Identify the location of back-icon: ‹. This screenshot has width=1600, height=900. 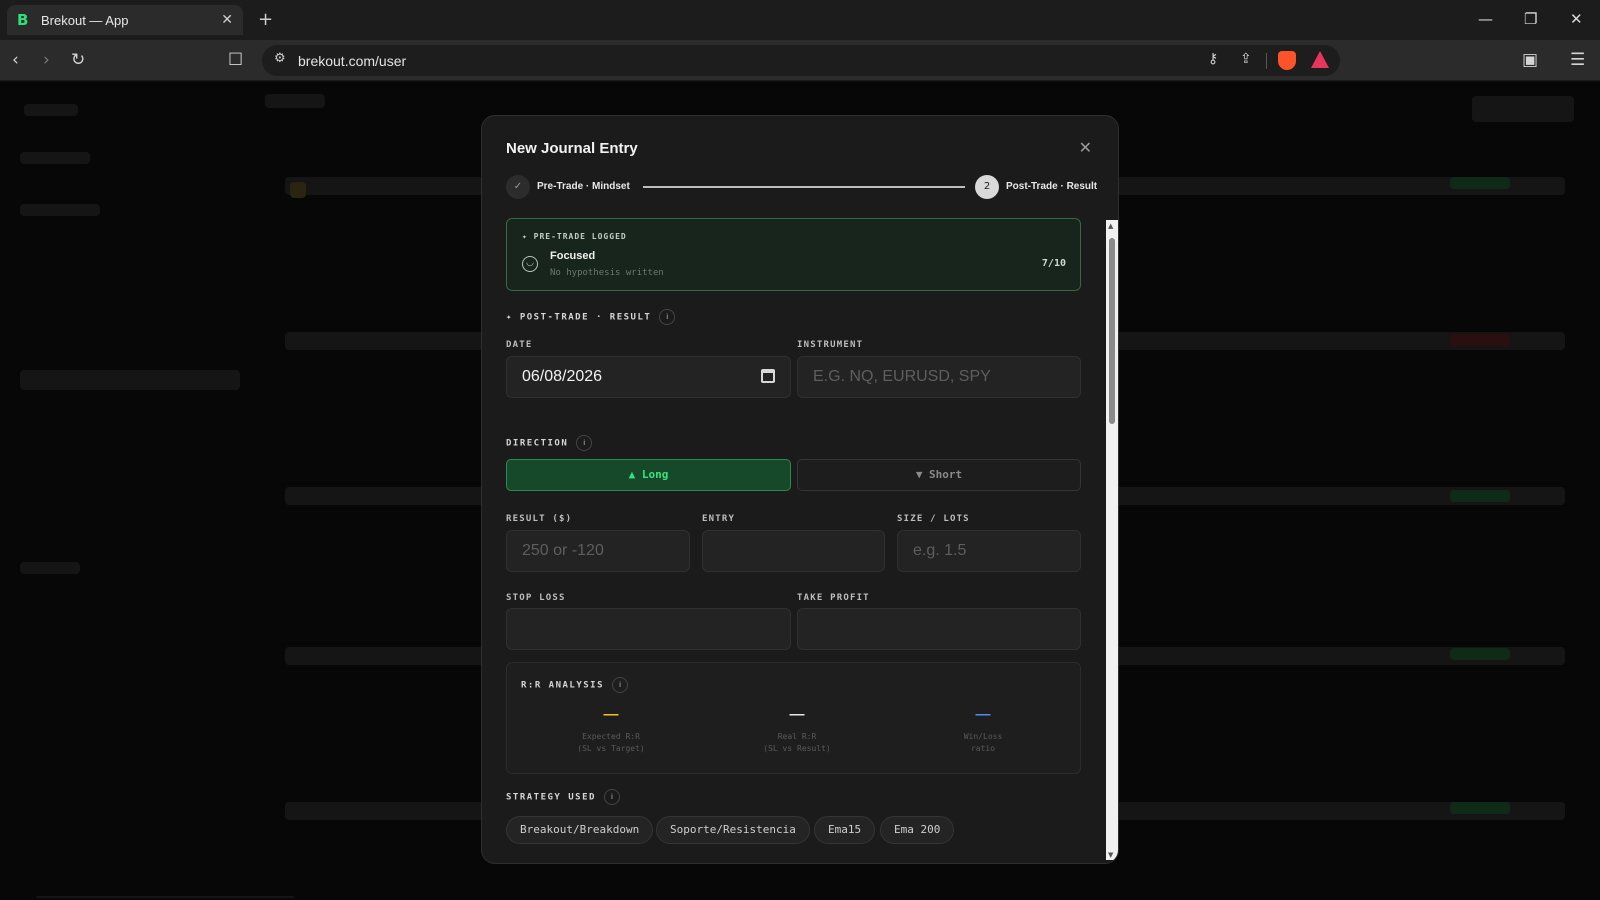
(15, 60).